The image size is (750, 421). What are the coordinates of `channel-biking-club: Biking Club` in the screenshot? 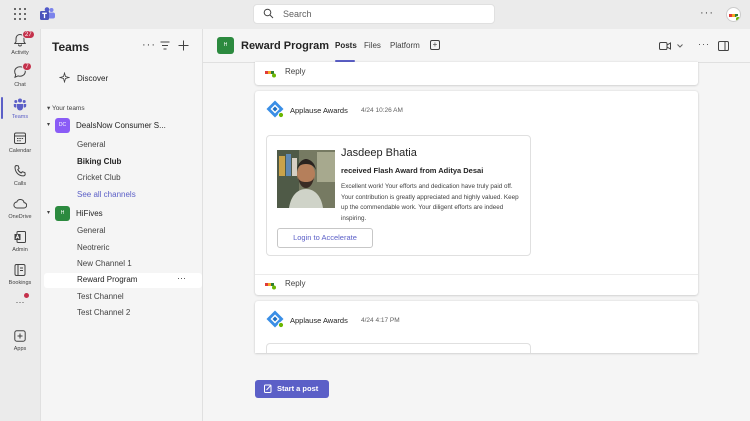 It's located at (123, 162).